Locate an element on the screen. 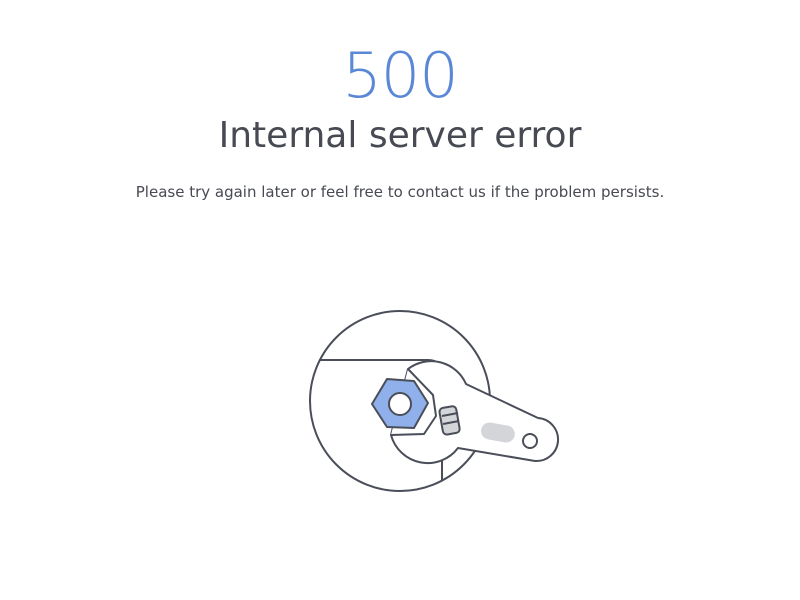 This screenshot has width=800, height=600. error-code: 500 is located at coordinates (400, 75).